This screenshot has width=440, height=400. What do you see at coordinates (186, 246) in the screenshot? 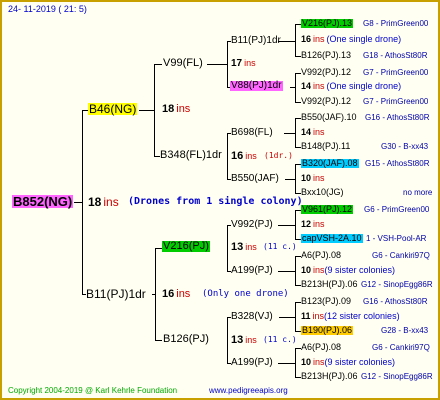
I see `sire-dam-name: V216(PJ)` at bounding box center [186, 246].